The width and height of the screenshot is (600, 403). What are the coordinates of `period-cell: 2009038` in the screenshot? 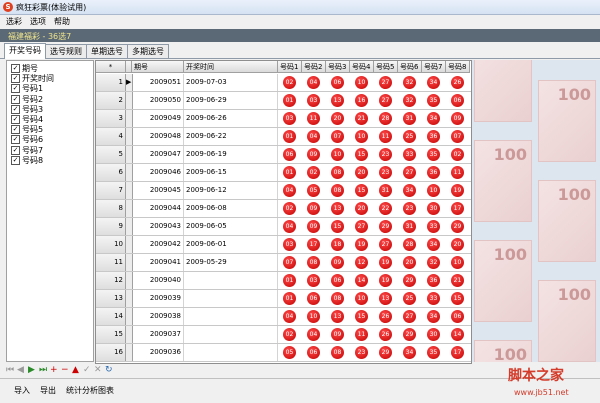 It's located at (158, 316).